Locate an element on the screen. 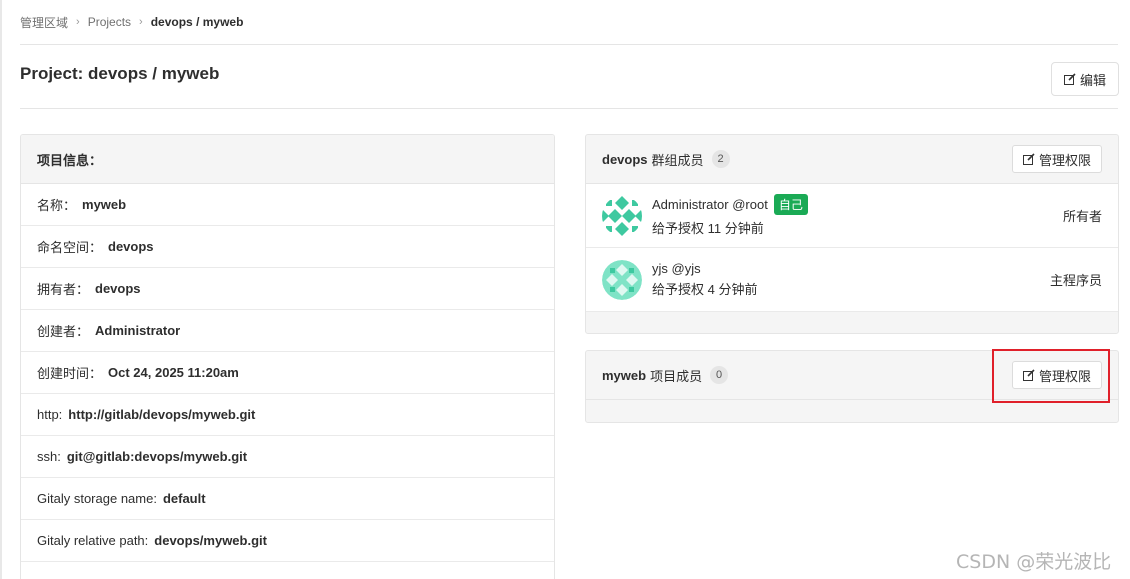 The width and height of the screenshot is (1130, 579). info-row-created-at: 创建时间： Oct 24, 2025 11:20am is located at coordinates (287, 373).